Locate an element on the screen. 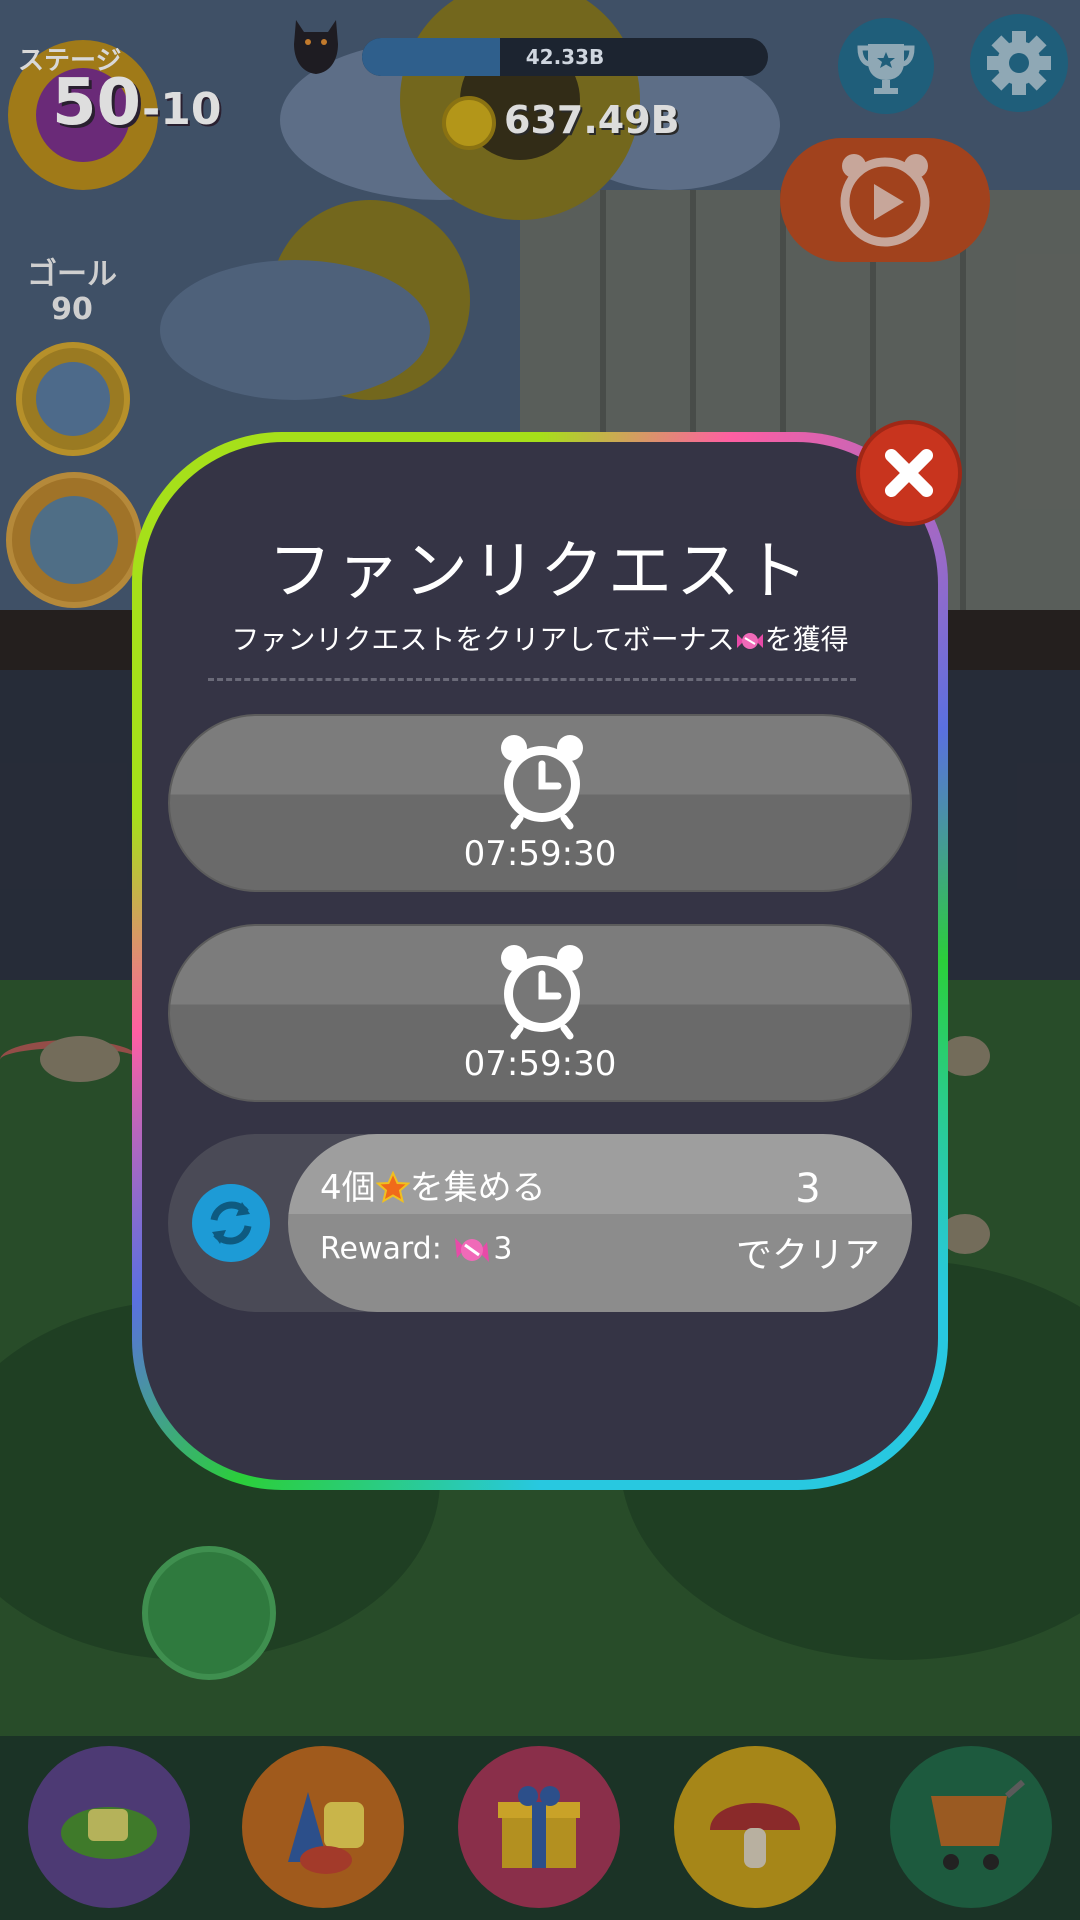 Image resolution: width=1080 pixels, height=1920 pixels. ball-launch-button is located at coordinates (209, 1613).